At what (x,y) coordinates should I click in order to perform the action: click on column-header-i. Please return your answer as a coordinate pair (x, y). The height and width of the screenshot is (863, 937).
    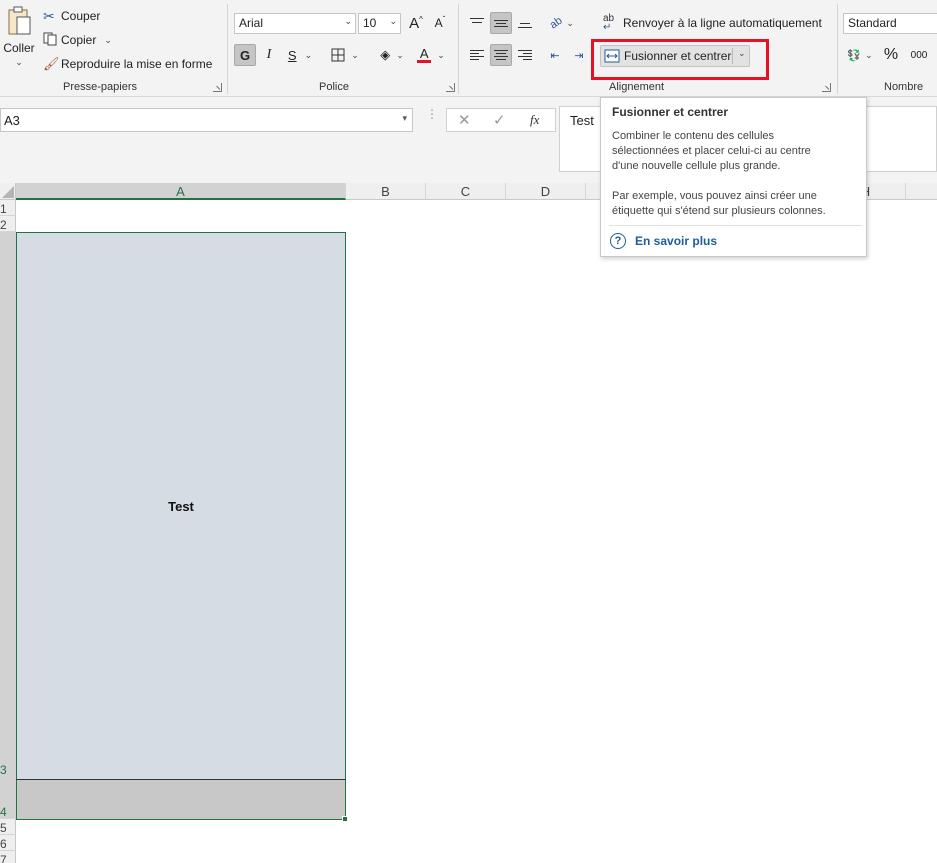
    Looking at the image, I should click on (921, 191).